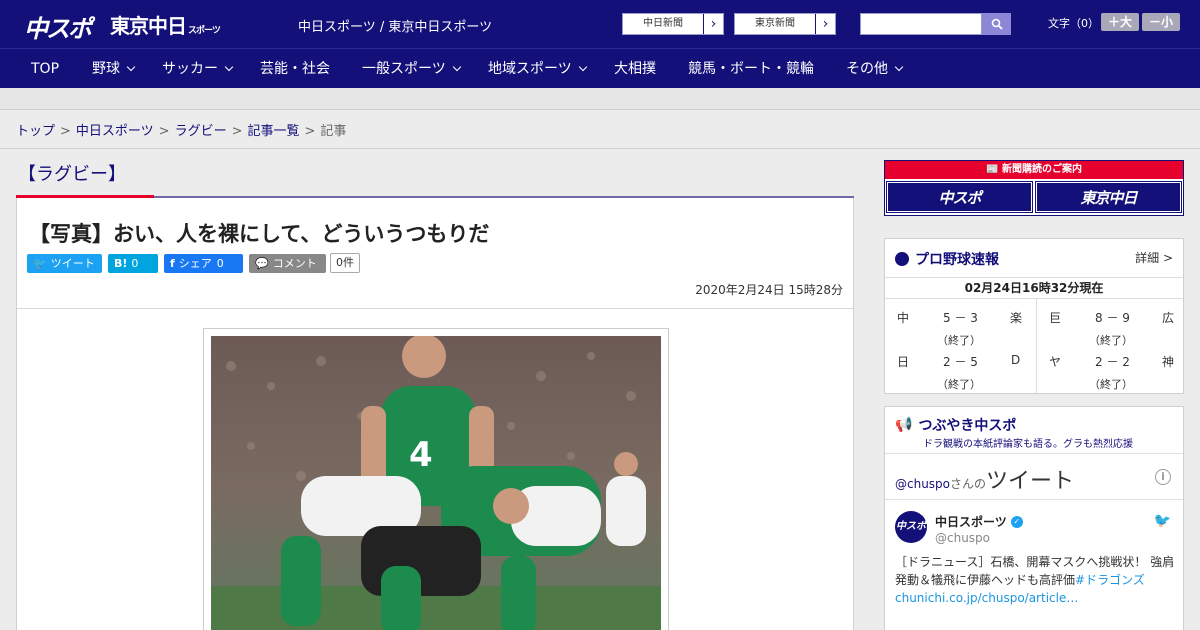 The width and height of the screenshot is (1200, 630). I want to click on megaphone-icon: 📢, so click(904, 425).